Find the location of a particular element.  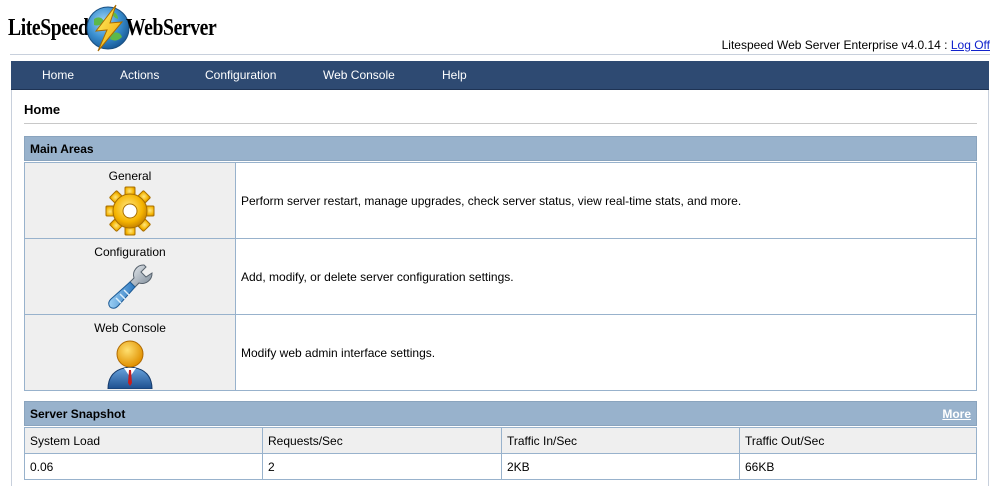

area-name-web-console: Web Console is located at coordinates (130, 328).